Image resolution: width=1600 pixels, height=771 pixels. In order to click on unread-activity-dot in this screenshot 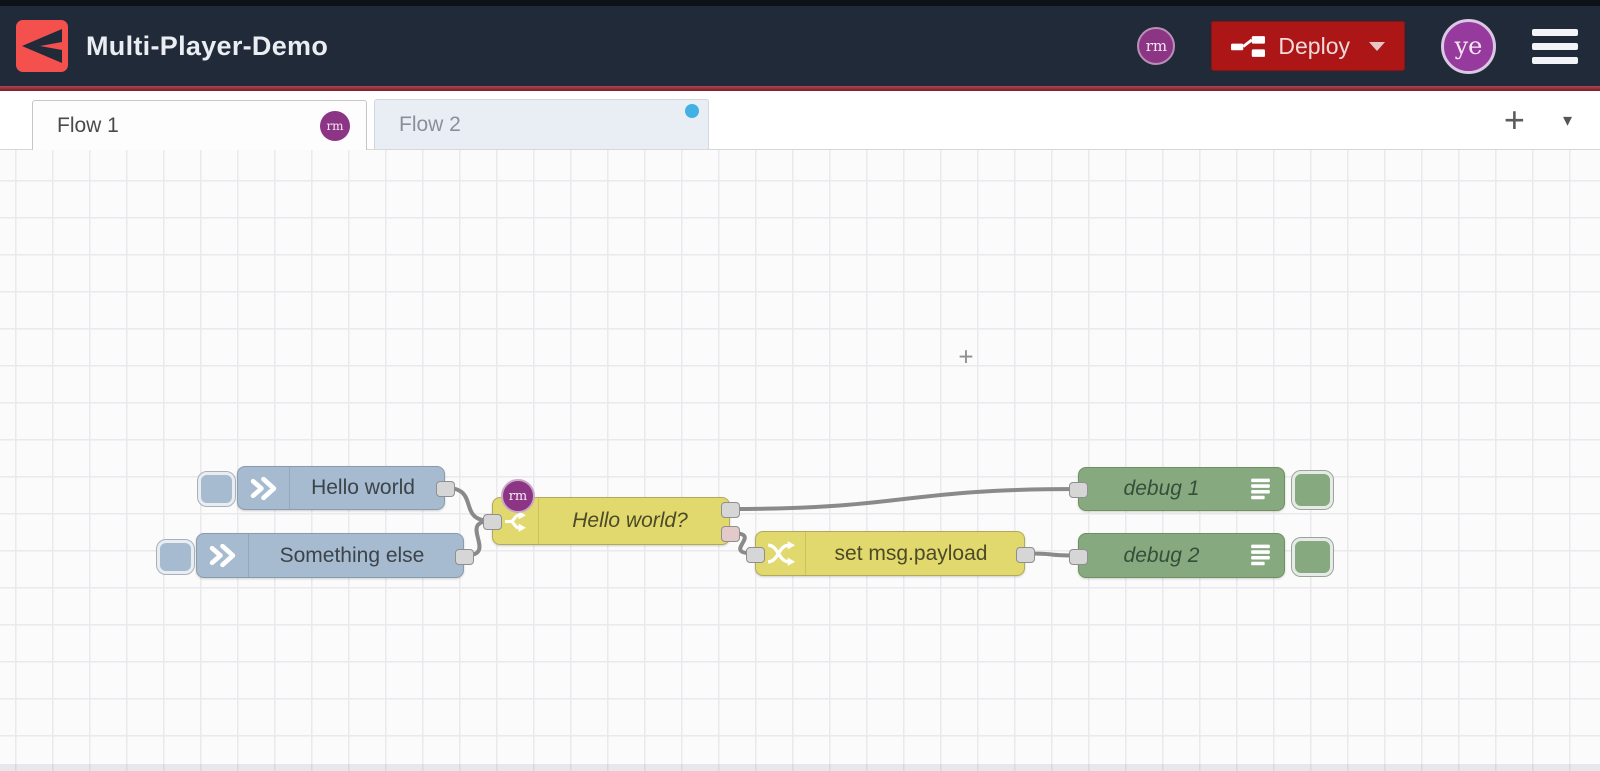, I will do `click(692, 111)`.